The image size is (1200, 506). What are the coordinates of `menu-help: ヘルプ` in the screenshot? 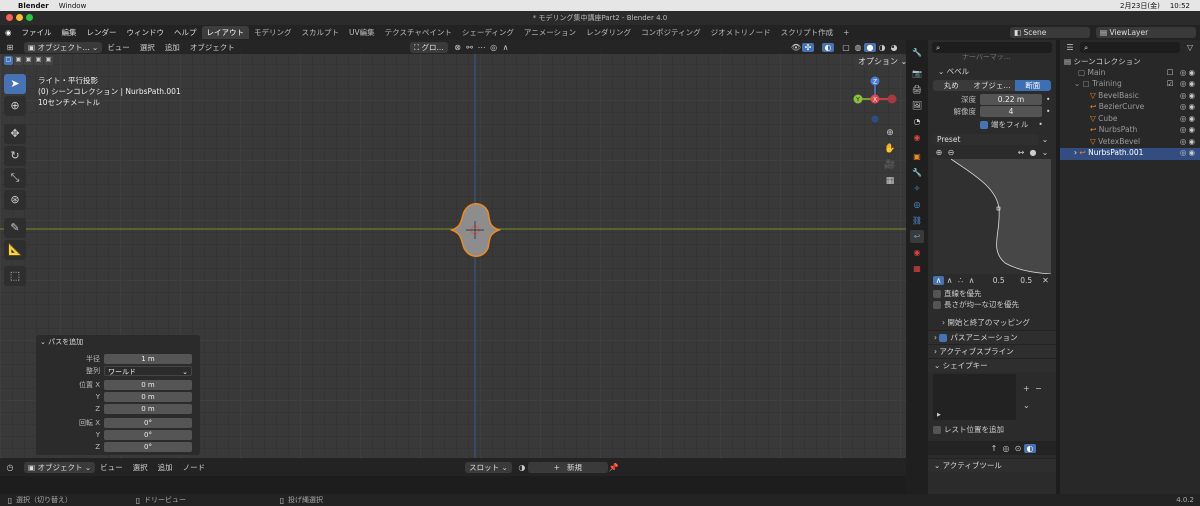 It's located at (185, 32).